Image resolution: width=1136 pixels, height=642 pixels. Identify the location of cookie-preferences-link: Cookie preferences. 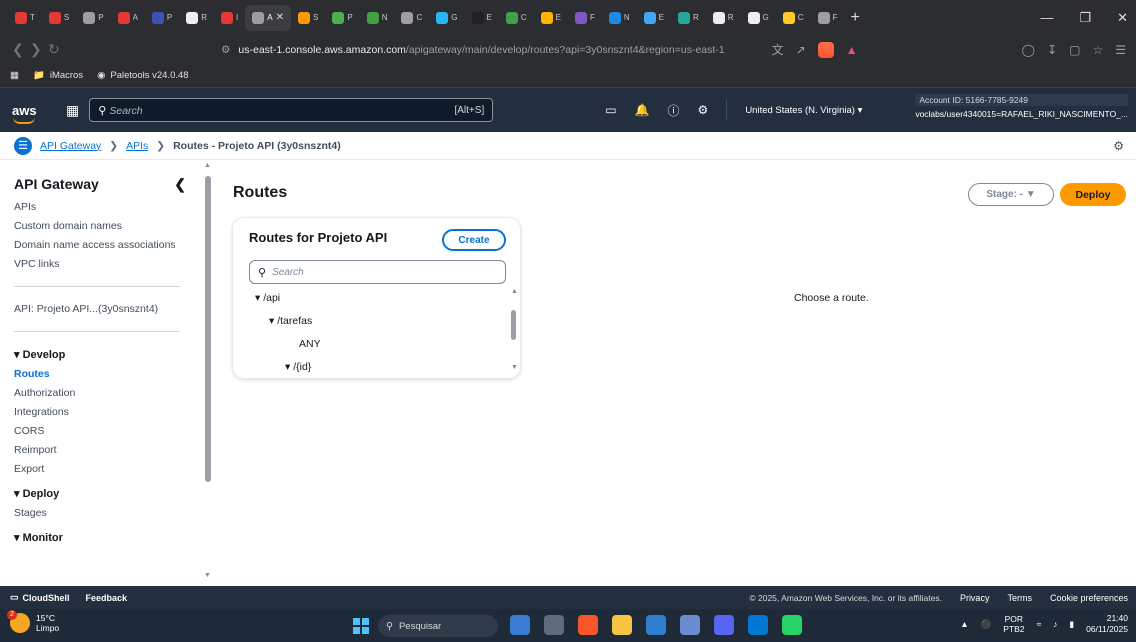
(1089, 598).